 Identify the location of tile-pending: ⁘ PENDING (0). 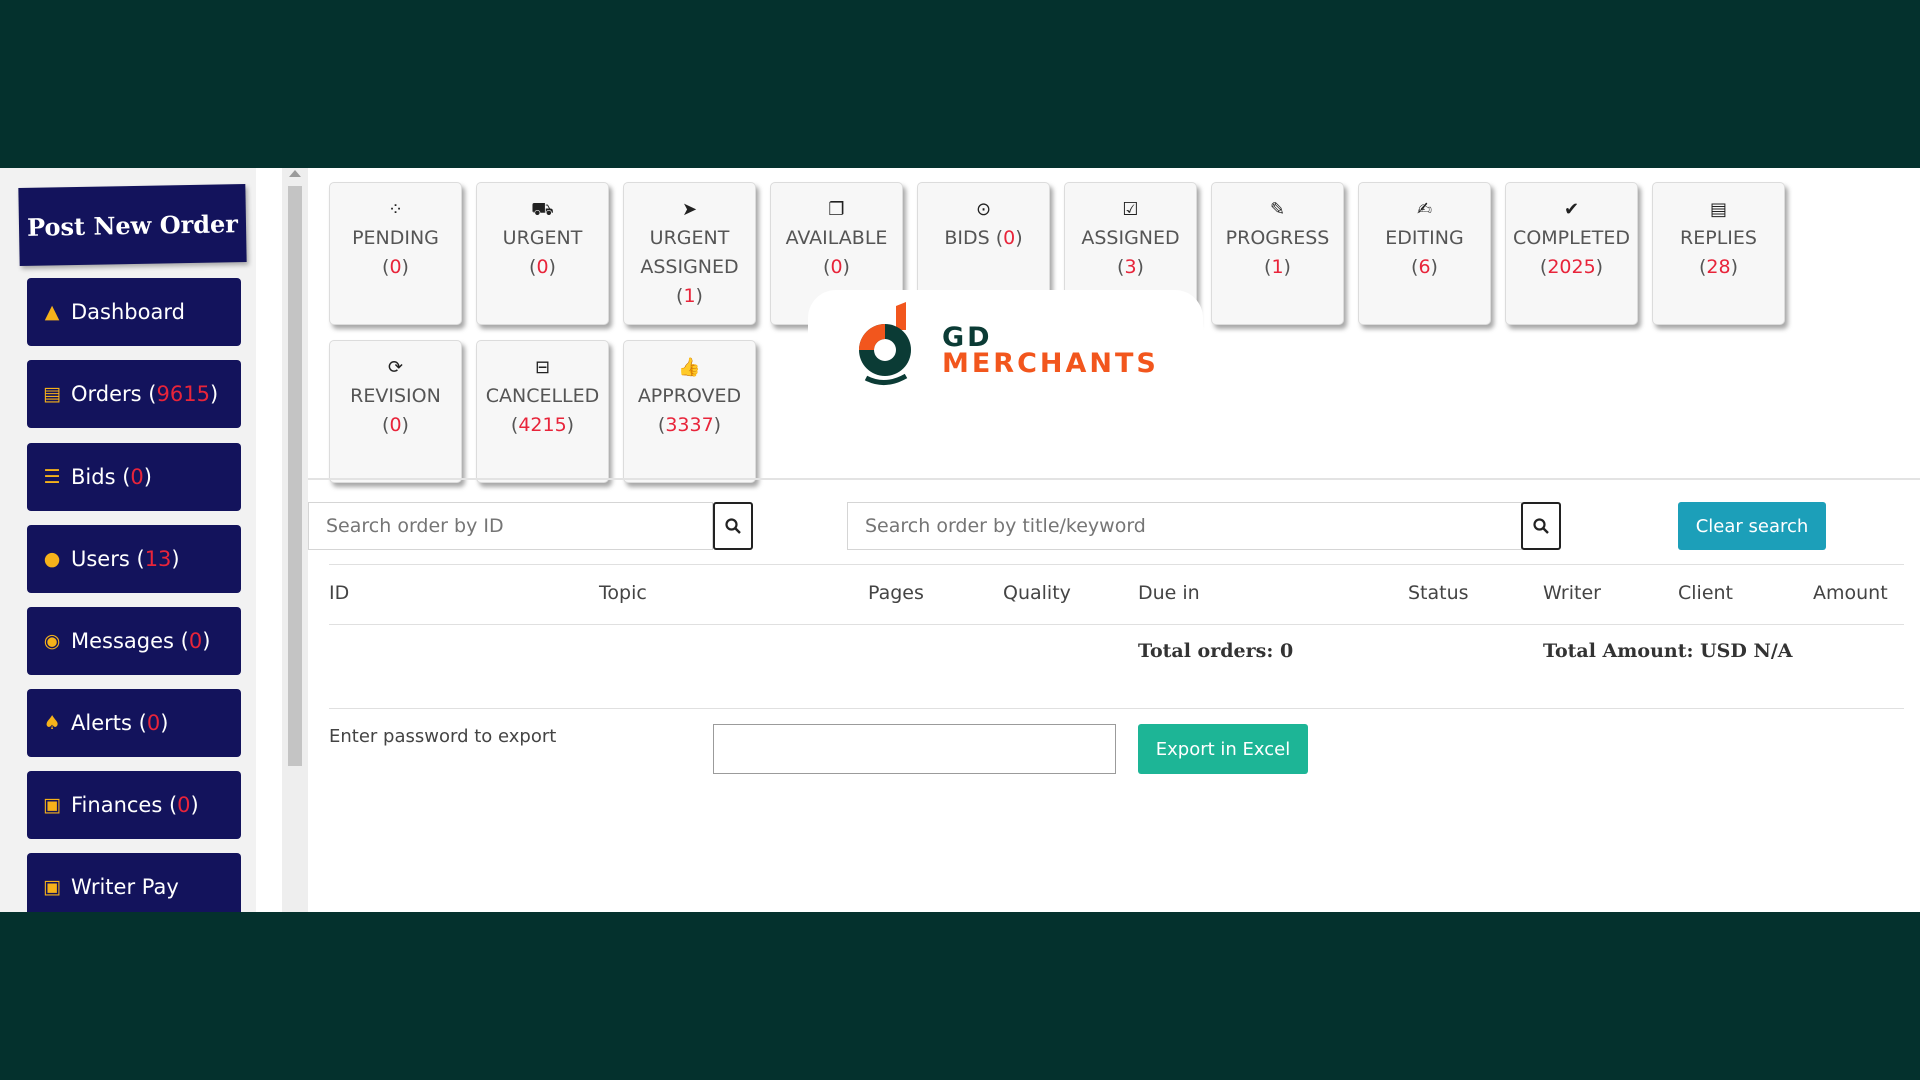
(395, 253).